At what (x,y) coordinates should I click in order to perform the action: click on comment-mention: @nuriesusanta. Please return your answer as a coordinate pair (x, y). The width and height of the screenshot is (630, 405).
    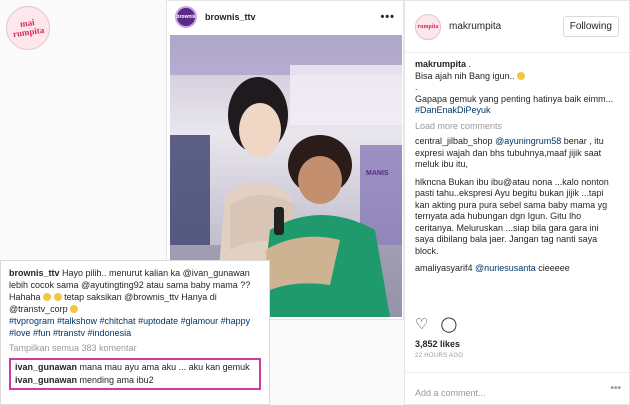
    Looking at the image, I should click on (505, 268).